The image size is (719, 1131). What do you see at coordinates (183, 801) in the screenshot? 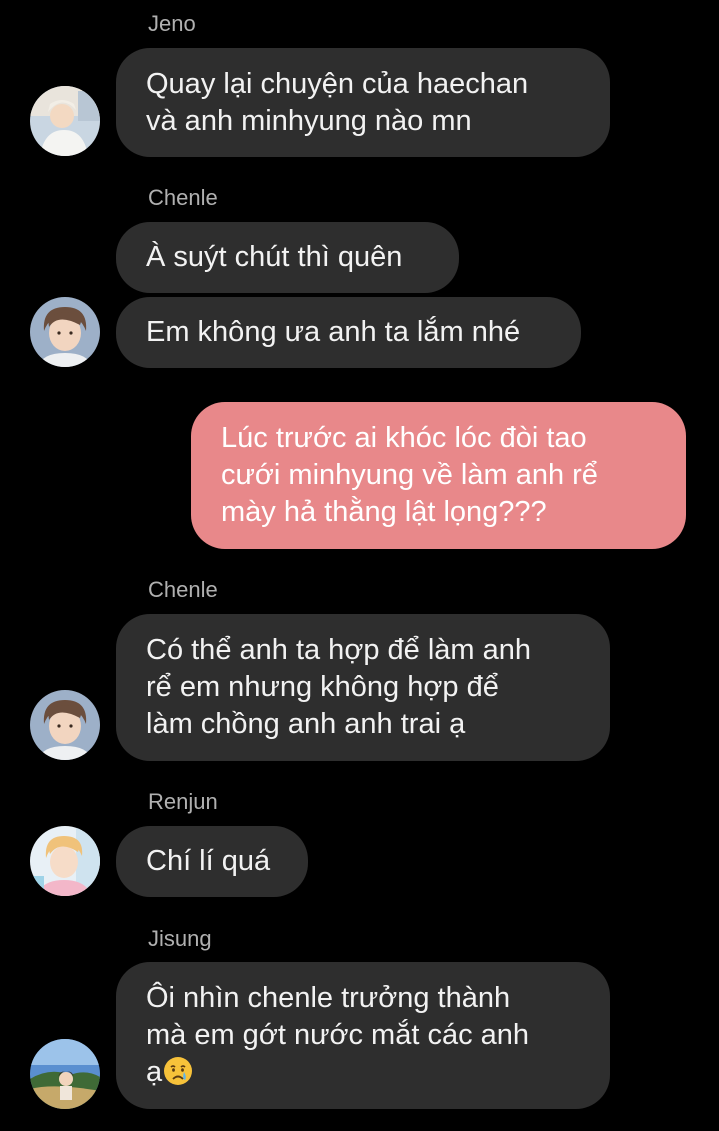
I see `sender-name-renjun: Renjun` at bounding box center [183, 801].